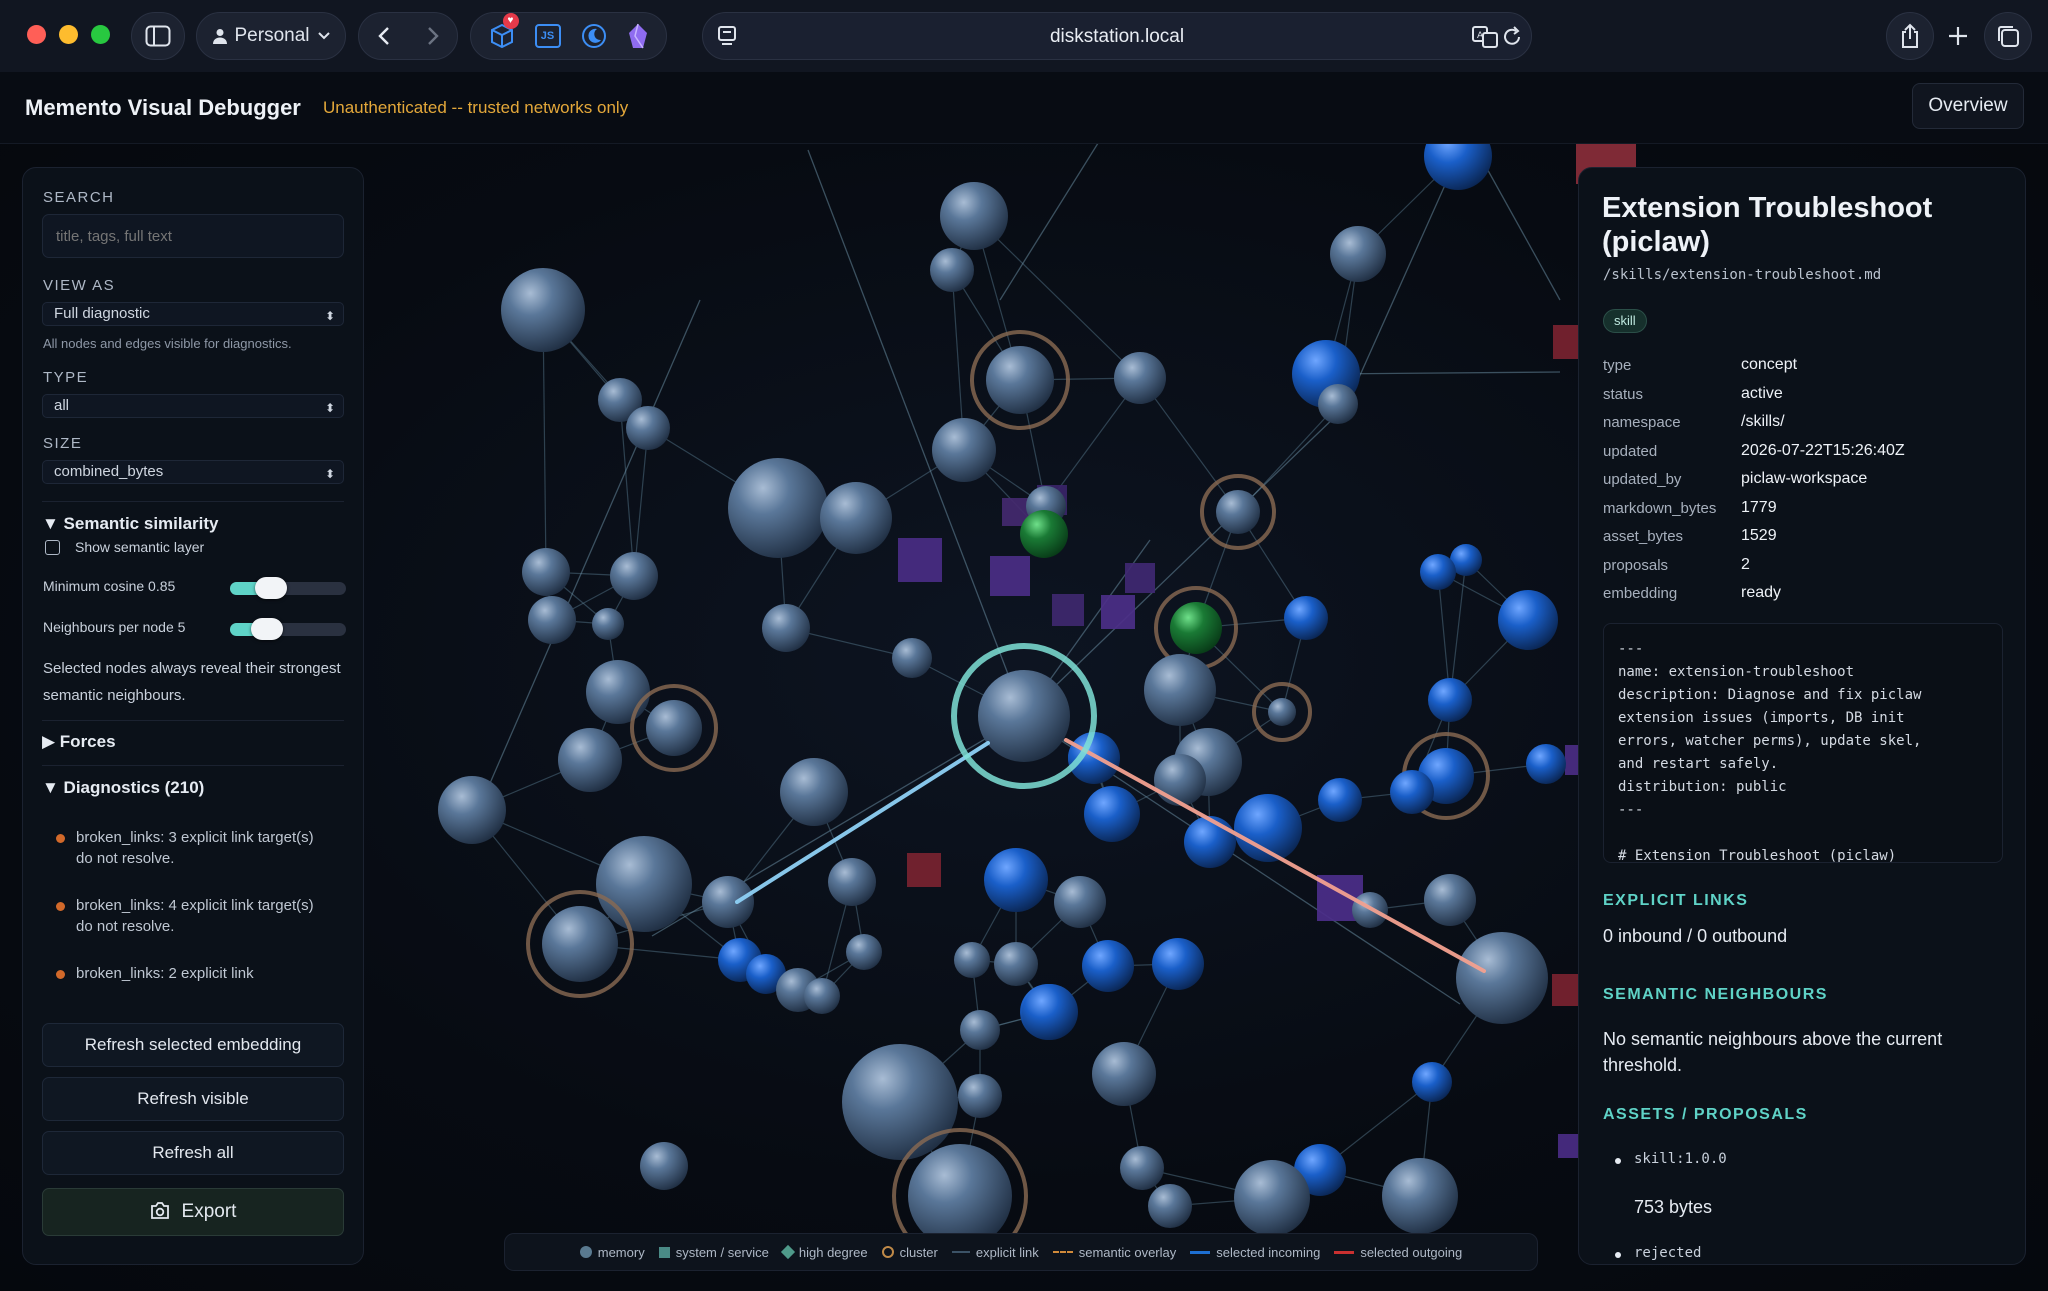 The image size is (2048, 1291). Describe the element at coordinates (79, 742) in the screenshot. I see `forces-toggle: ▶ Forces` at that location.